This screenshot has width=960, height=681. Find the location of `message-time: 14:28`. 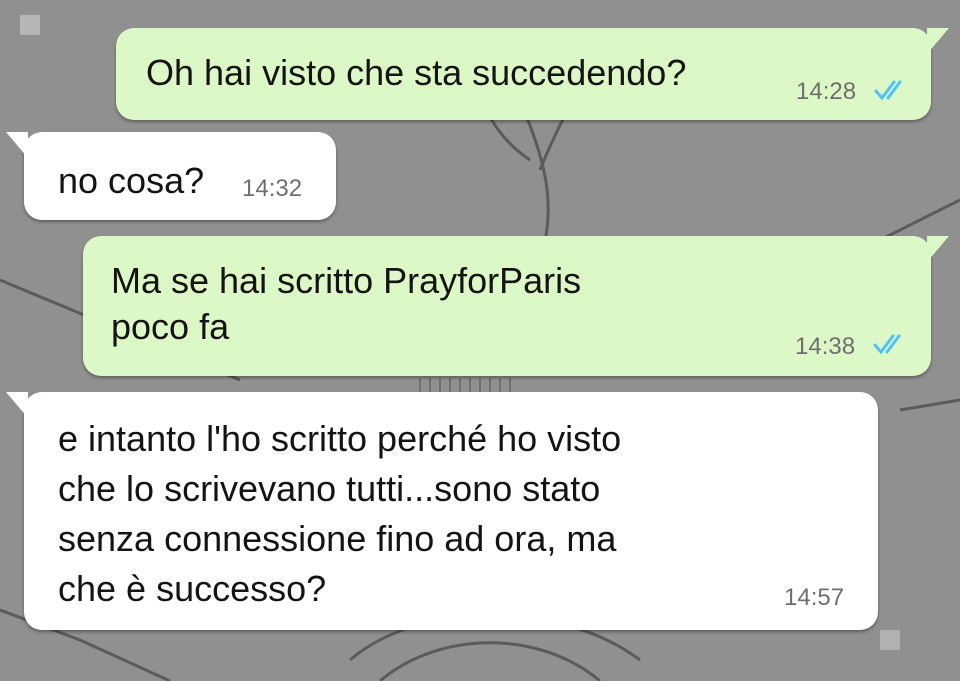

message-time: 14:28 is located at coordinates (826, 91).